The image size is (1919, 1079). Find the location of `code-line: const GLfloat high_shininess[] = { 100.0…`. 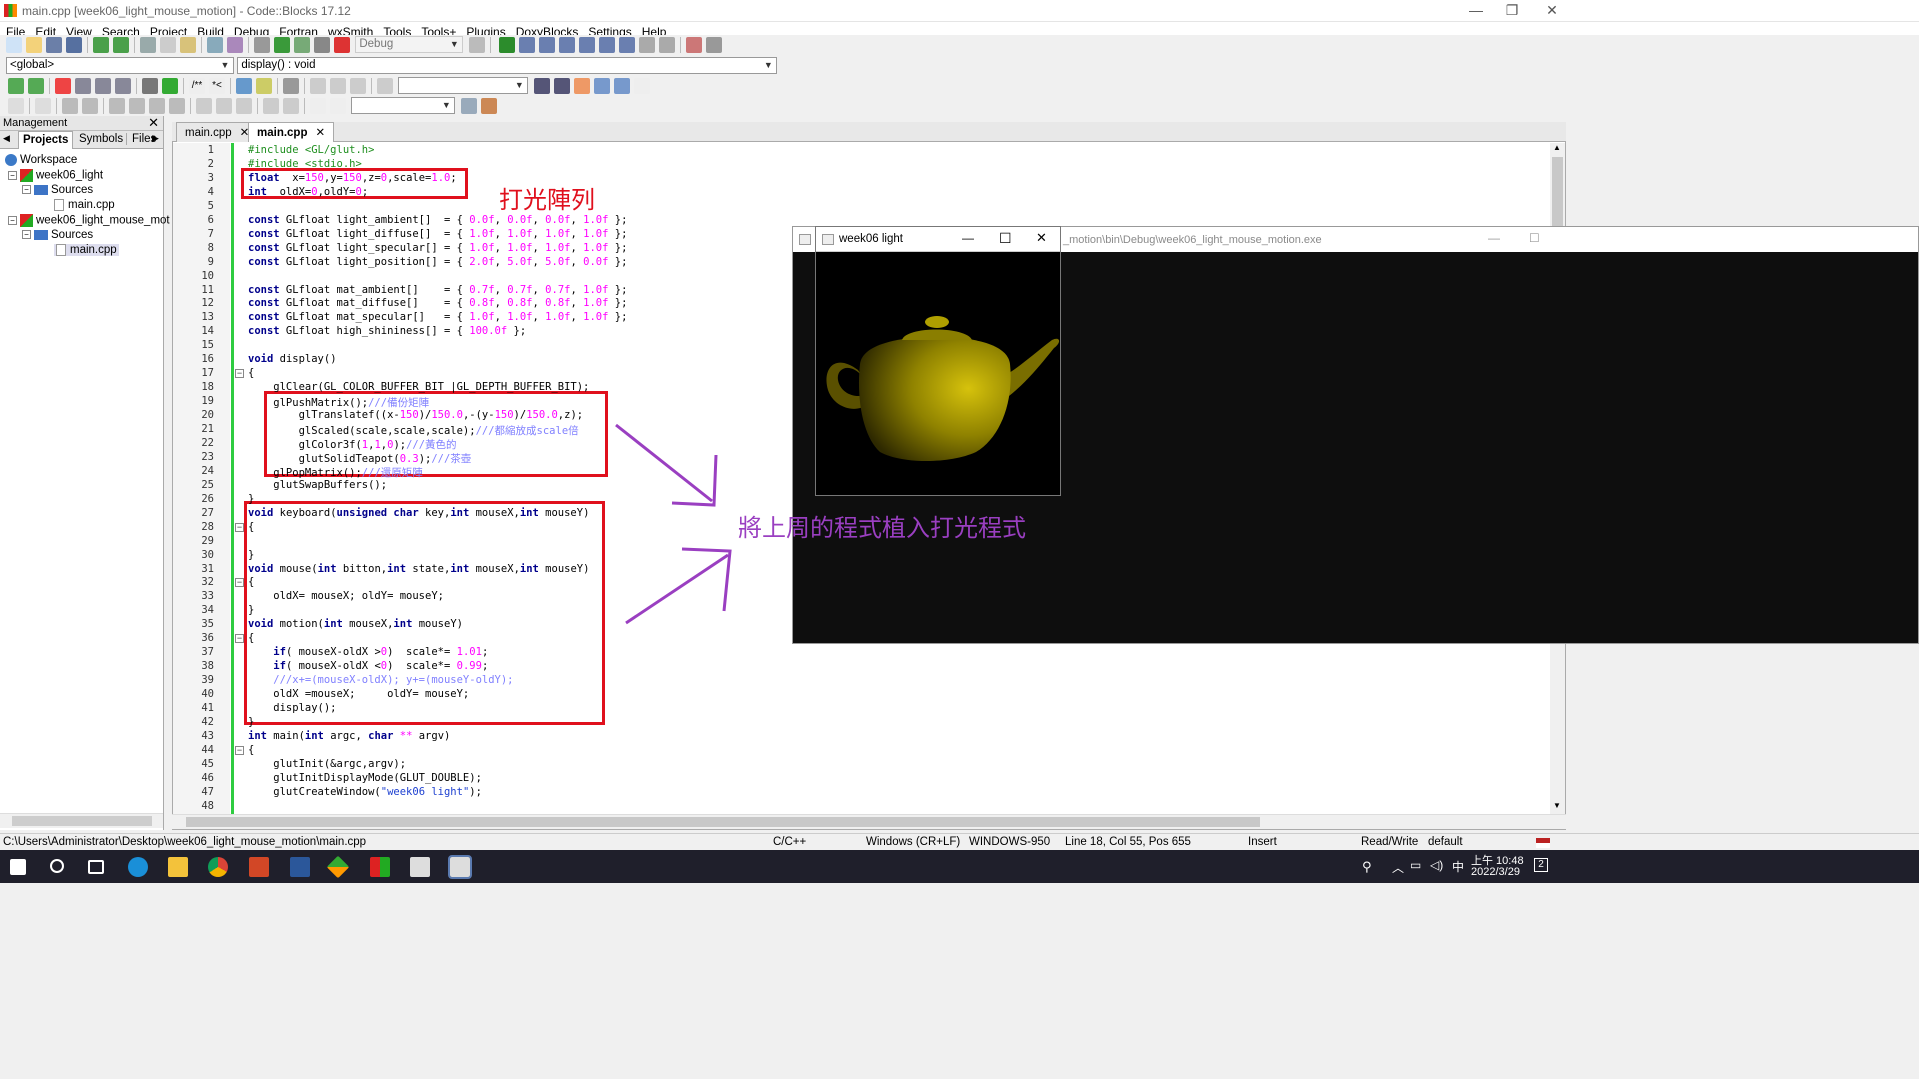

code-line: const GLfloat high_shininess[] = { 100.0… is located at coordinates (387, 331).